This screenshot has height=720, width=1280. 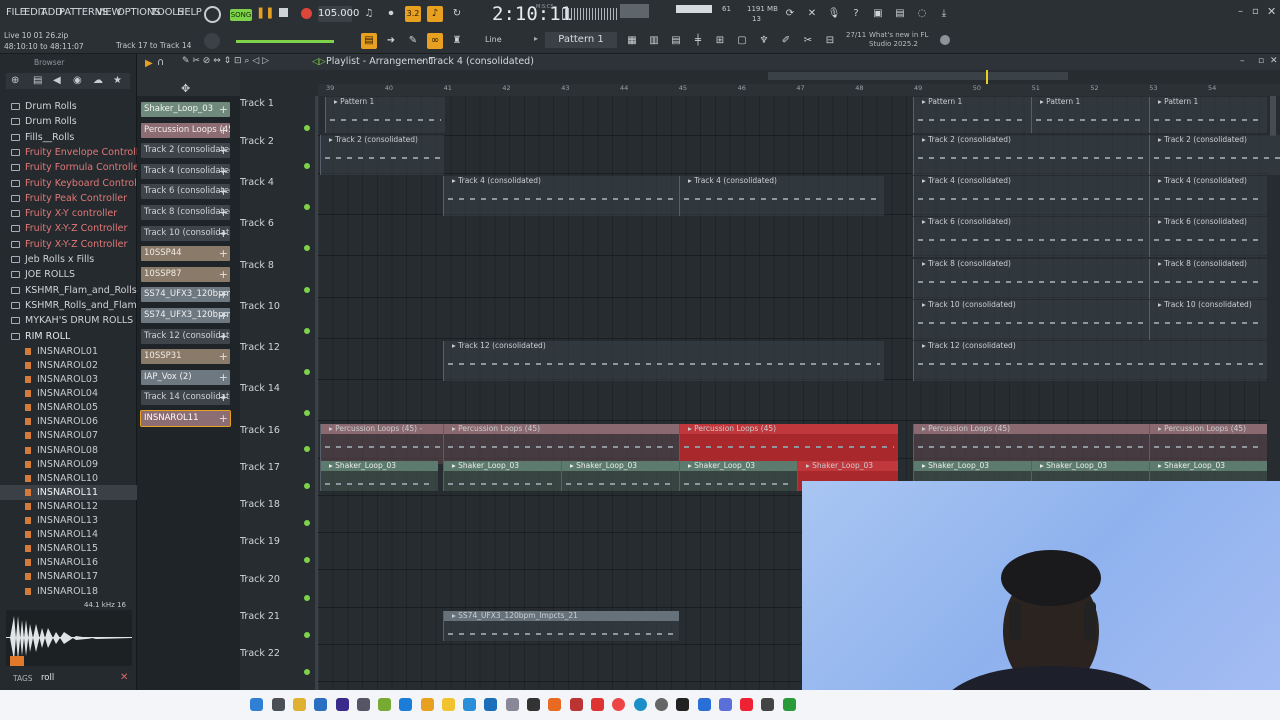 I want to click on ruler-bar-number: 42, so click(x=506, y=88).